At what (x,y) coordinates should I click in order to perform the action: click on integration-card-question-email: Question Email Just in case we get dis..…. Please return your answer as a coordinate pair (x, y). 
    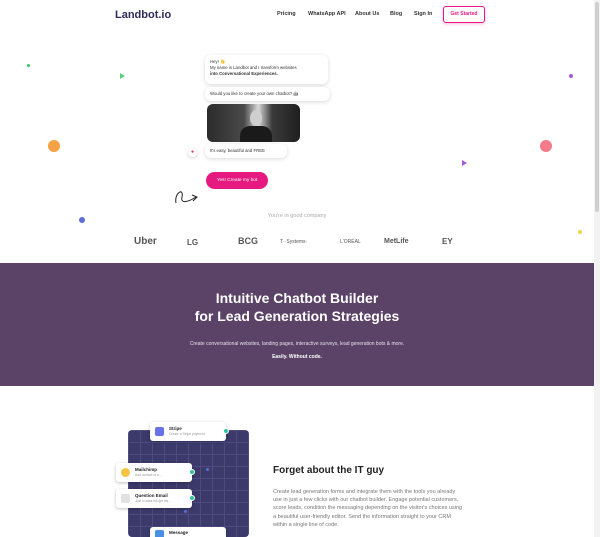
    Looking at the image, I should click on (154, 498).